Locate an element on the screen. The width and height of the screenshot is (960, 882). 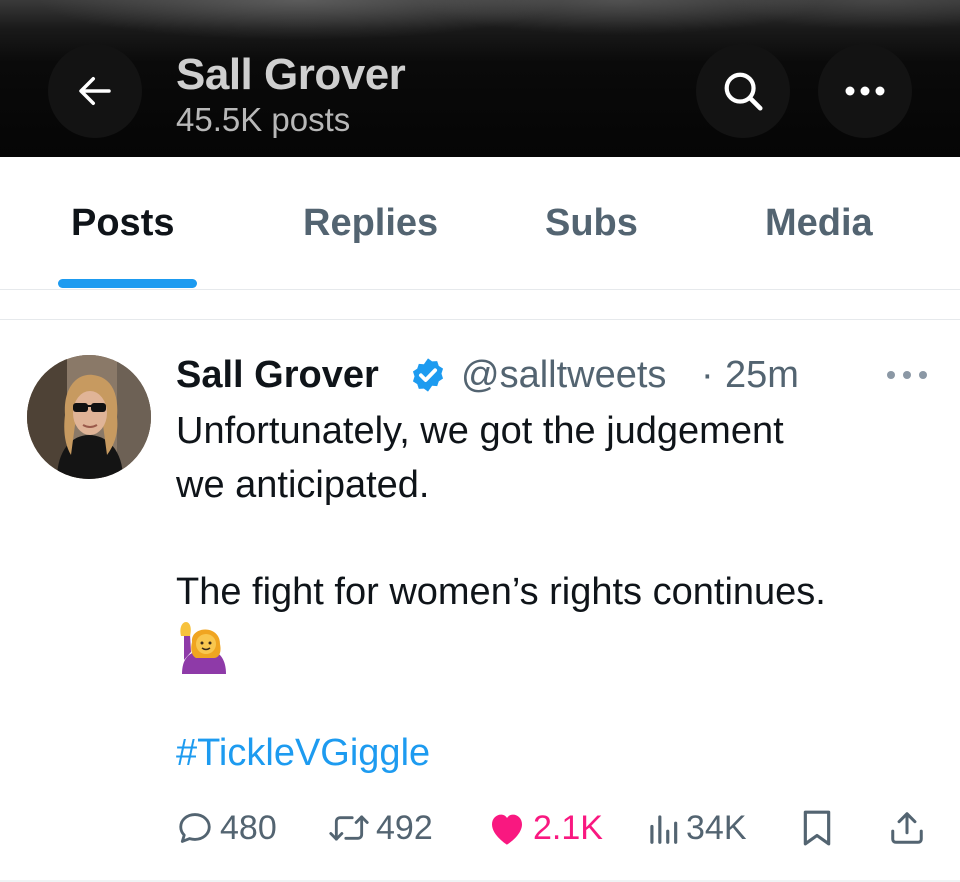
reply-count: 480 is located at coordinates (248, 828).